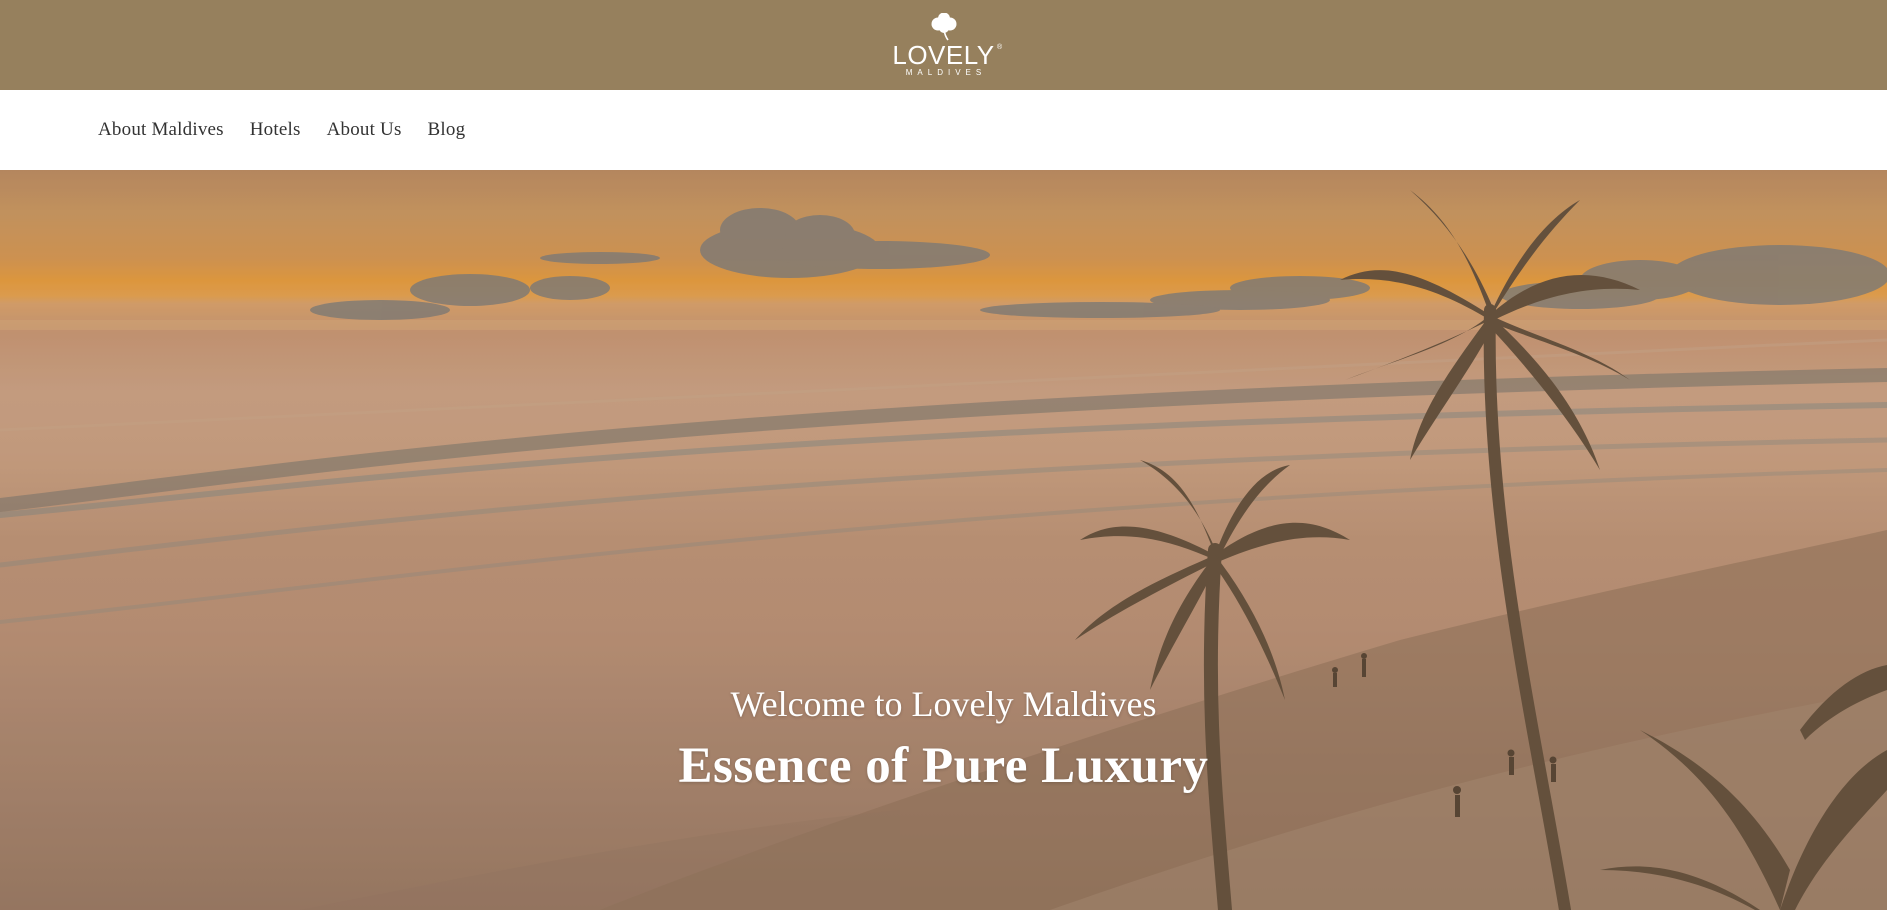 The height and width of the screenshot is (910, 1887). Describe the element at coordinates (943, 704) in the screenshot. I see `hero-welcome-text: Welcome to Lovely Maldives` at that location.